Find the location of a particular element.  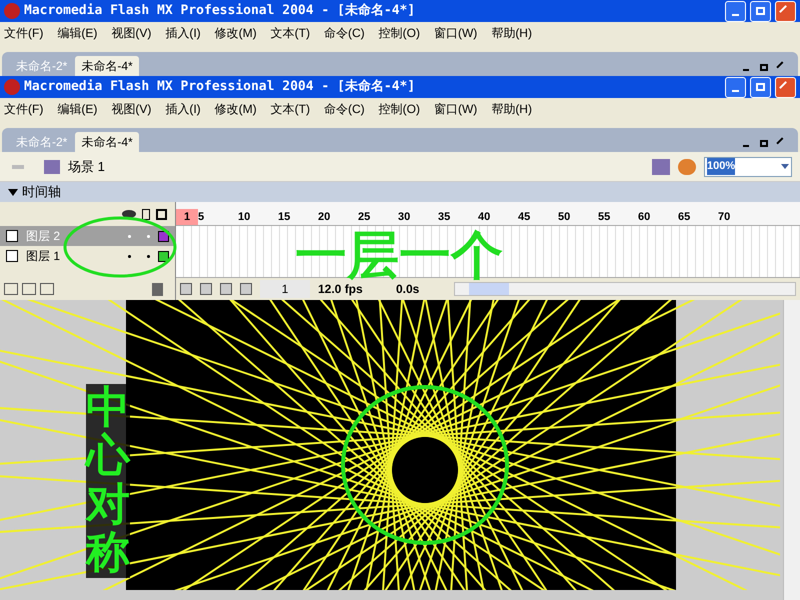

frame-number: 40 is located at coordinates (485, 217).